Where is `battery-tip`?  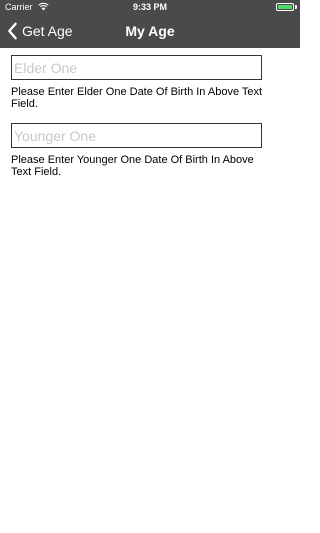 battery-tip is located at coordinates (296, 7).